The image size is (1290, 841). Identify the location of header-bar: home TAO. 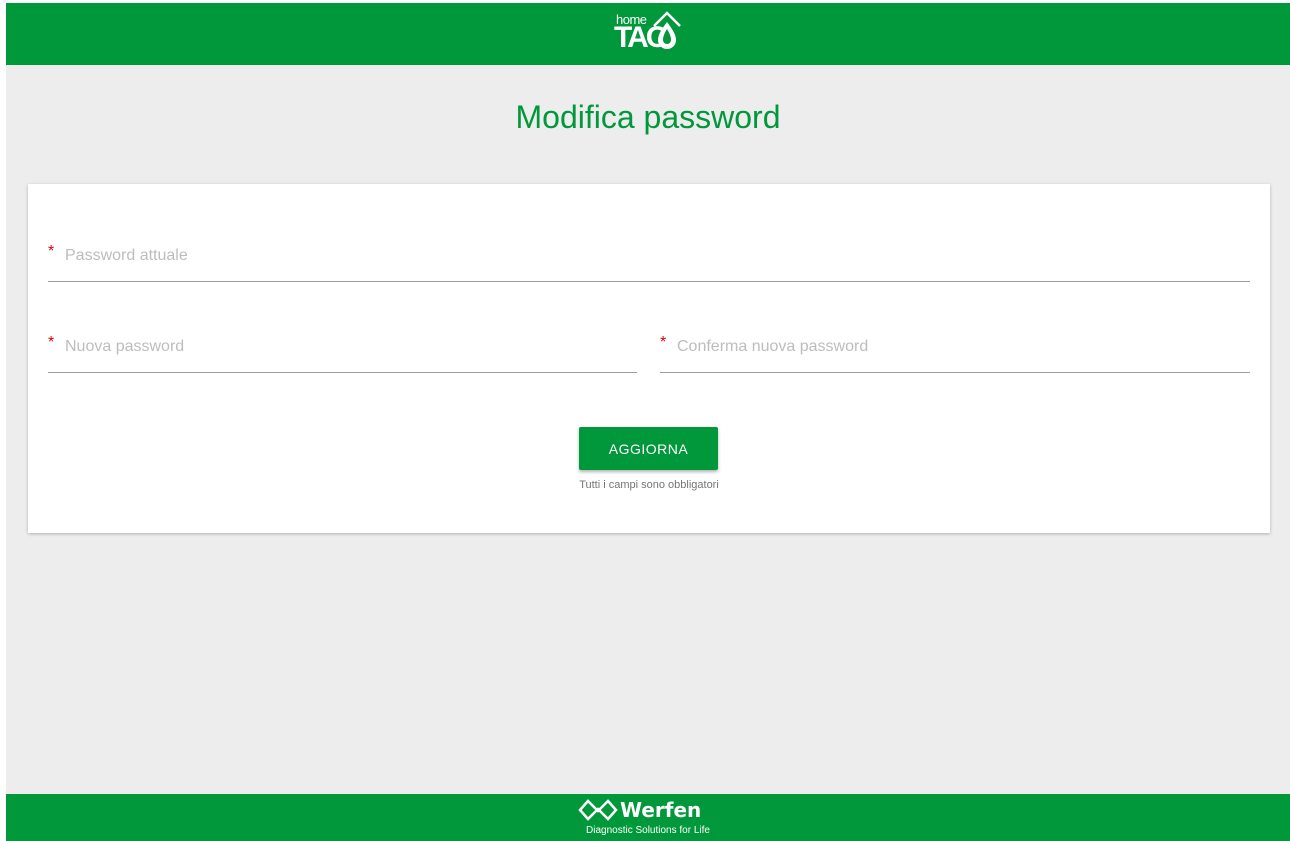
(648, 34).